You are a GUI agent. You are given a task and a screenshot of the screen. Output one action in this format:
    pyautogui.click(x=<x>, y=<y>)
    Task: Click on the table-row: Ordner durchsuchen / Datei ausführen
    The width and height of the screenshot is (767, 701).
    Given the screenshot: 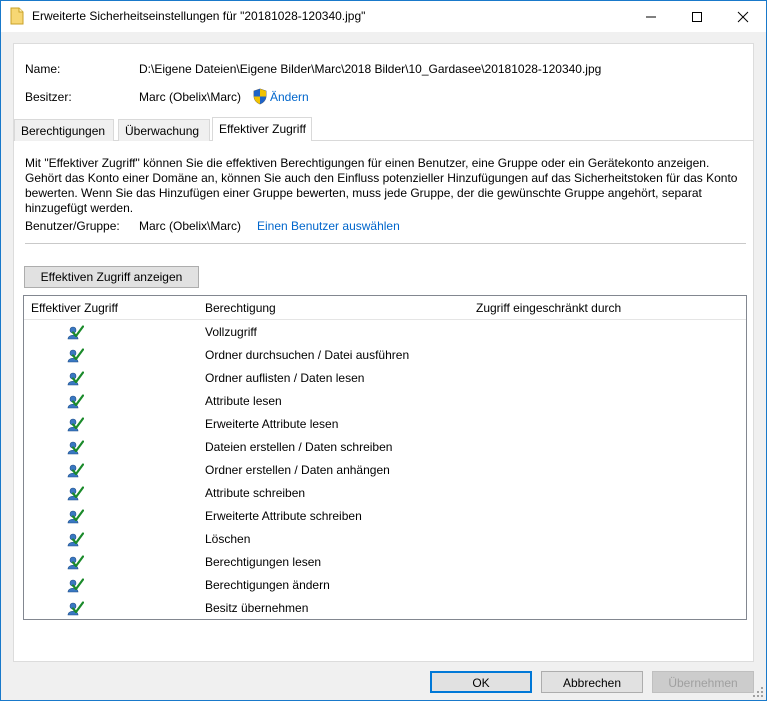 What is the action you would take?
    pyautogui.click(x=385, y=355)
    